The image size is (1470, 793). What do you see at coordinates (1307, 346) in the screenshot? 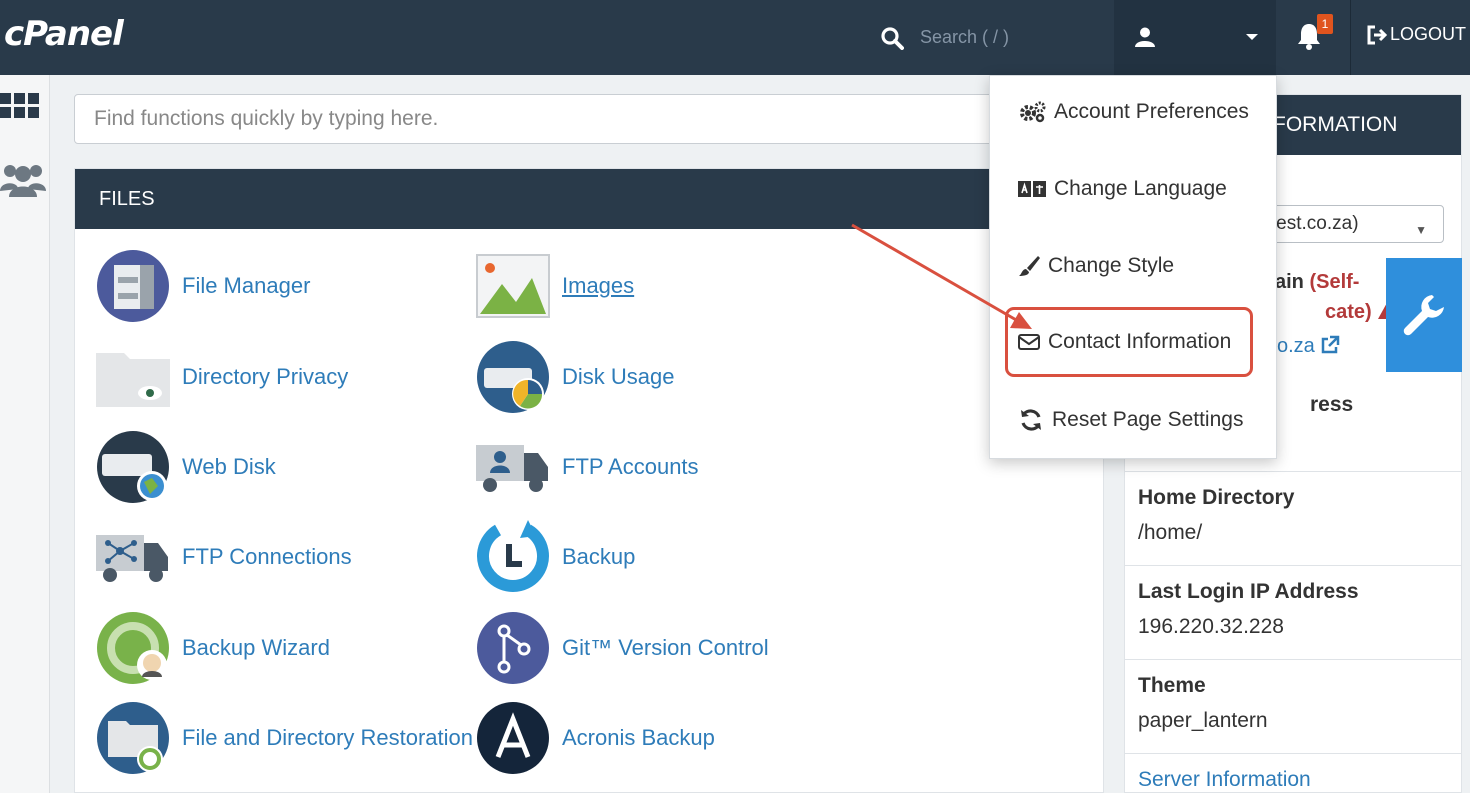
I see `main-domain-link: o.za` at bounding box center [1307, 346].